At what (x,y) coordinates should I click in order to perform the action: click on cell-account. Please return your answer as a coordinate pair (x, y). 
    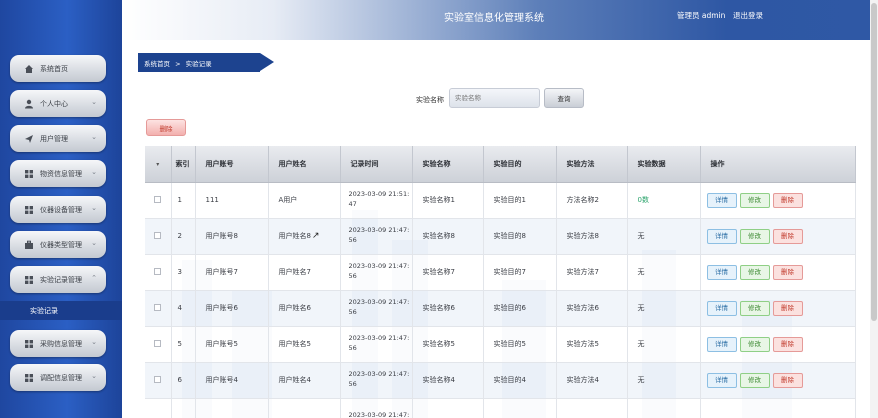
    Looking at the image, I should click on (232, 408).